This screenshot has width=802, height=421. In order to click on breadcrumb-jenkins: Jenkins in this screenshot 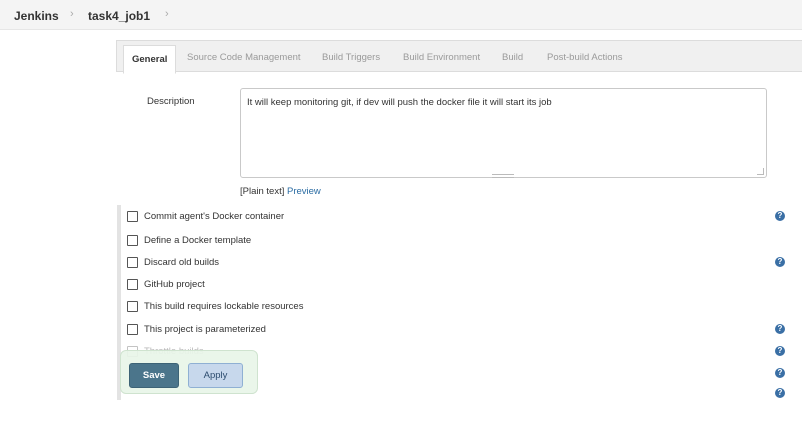, I will do `click(36, 16)`.